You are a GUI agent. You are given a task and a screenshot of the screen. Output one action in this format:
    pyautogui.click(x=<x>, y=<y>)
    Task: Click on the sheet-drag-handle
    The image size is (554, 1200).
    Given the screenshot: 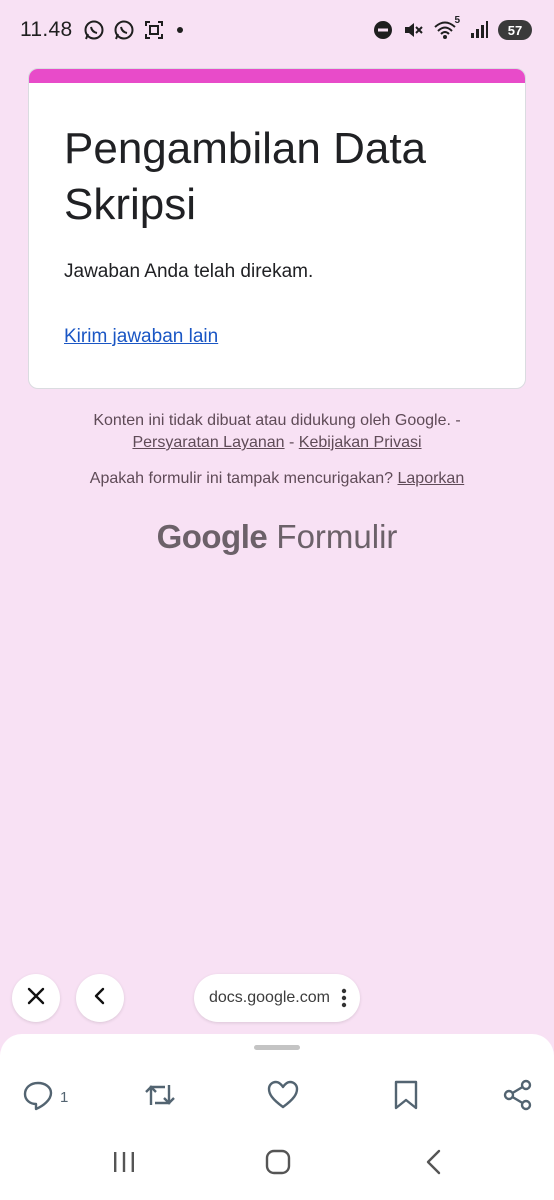 What is the action you would take?
    pyautogui.click(x=277, y=1047)
    